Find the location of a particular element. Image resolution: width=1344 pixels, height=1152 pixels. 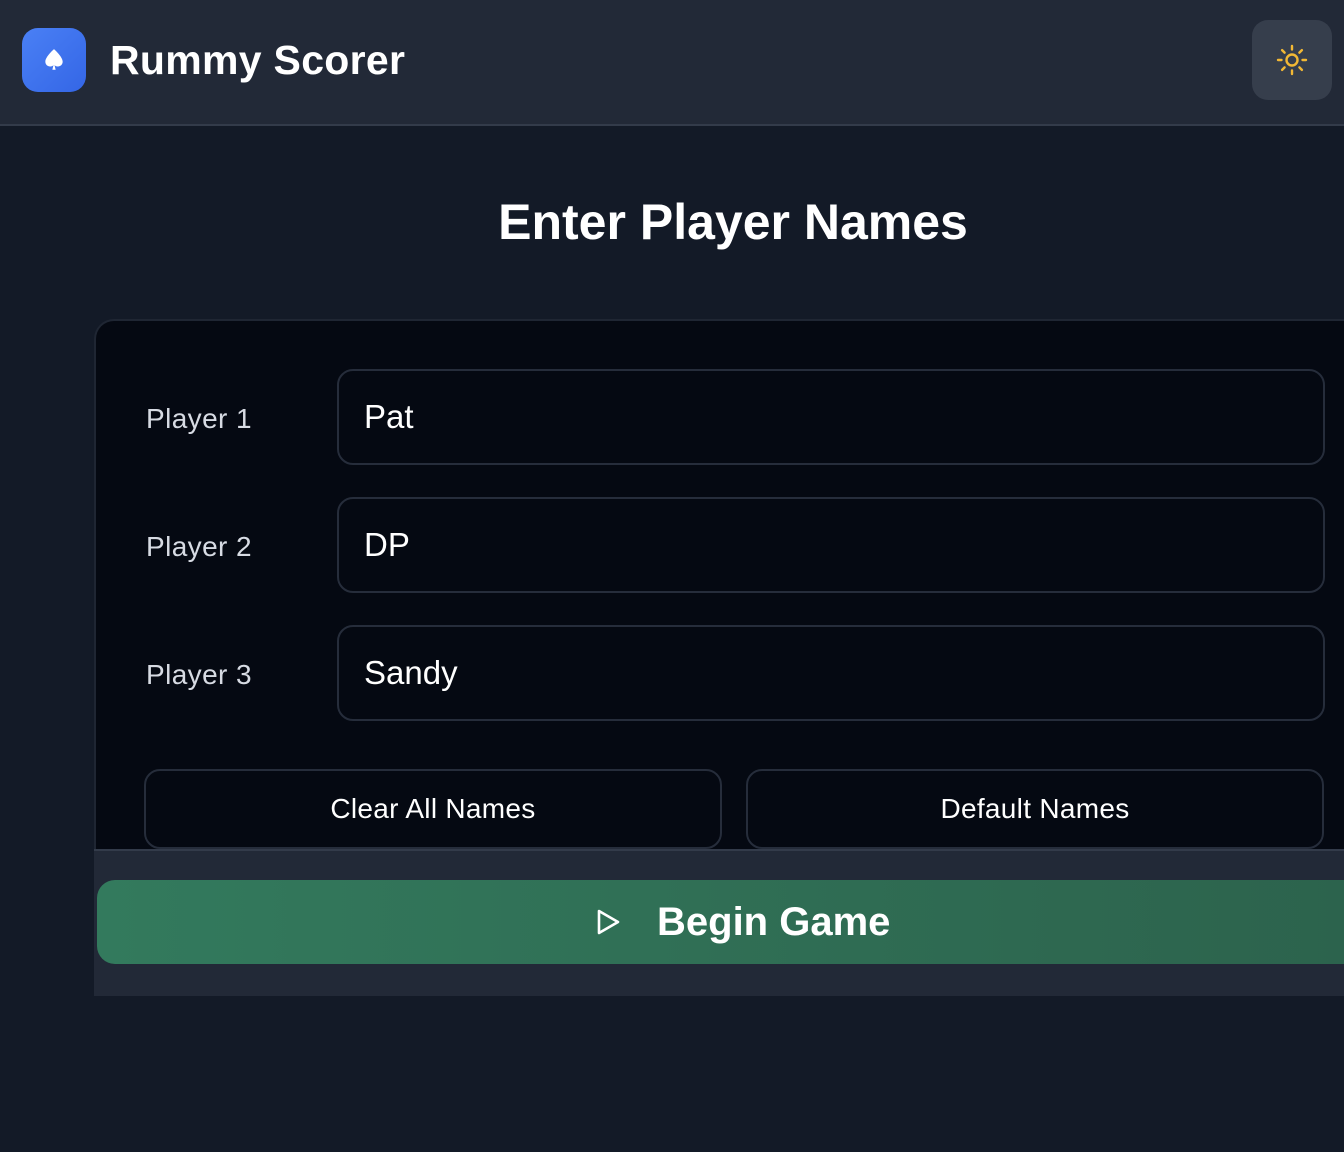

clear-all-names-button: Clear All Names is located at coordinates (433, 809).